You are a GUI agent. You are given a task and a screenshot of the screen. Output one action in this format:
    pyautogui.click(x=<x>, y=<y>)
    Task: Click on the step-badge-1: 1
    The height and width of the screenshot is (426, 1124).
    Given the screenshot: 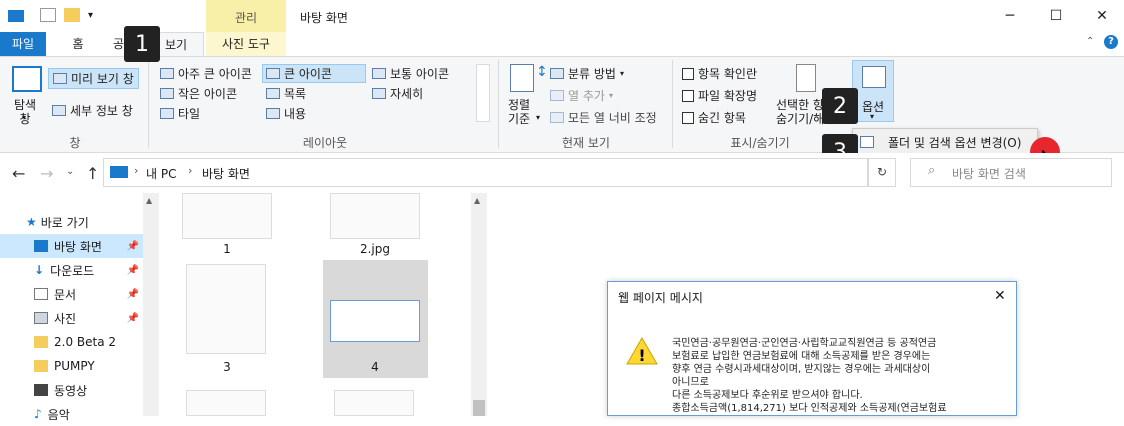 What is the action you would take?
    pyautogui.click(x=142, y=44)
    